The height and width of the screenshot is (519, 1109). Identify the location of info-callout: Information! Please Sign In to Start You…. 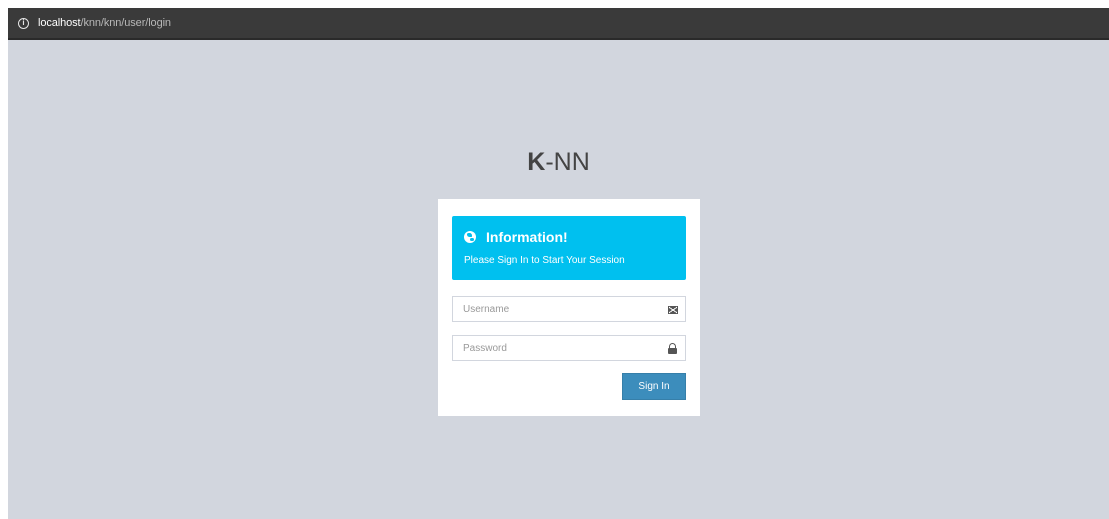
(569, 248).